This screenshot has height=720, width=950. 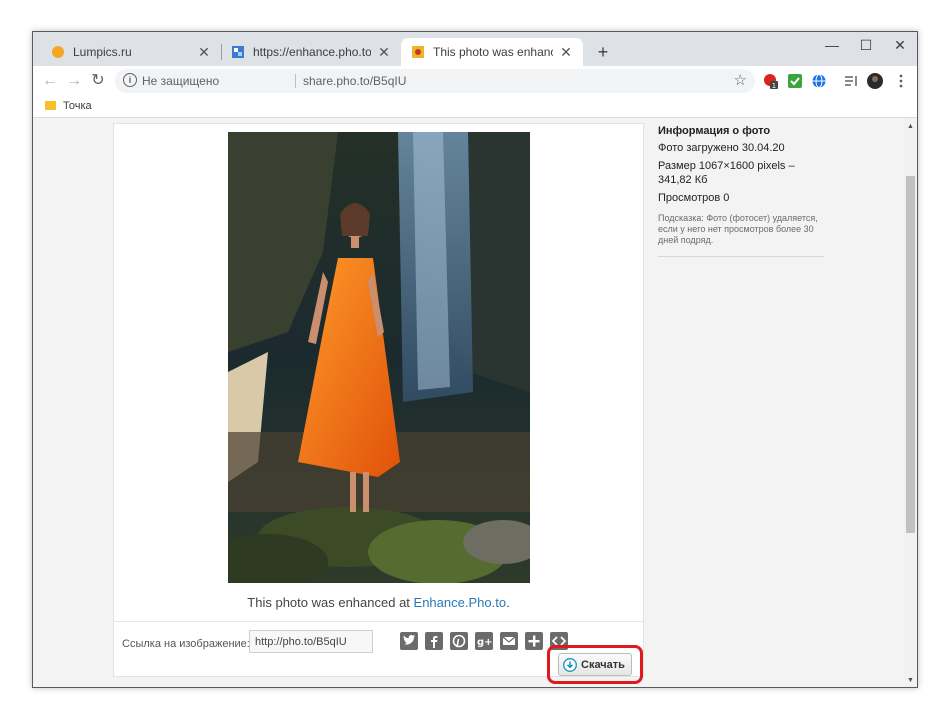 What do you see at coordinates (721, 148) in the screenshot?
I see `upload-date: Фото загружено 30.04.20` at bounding box center [721, 148].